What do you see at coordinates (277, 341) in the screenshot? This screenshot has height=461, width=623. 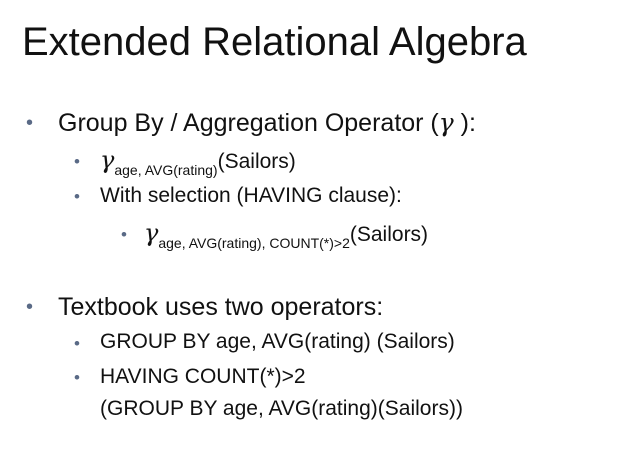 I see `bullet-group-by: GROUP BY age, AVG(rating) (Sailors)` at bounding box center [277, 341].